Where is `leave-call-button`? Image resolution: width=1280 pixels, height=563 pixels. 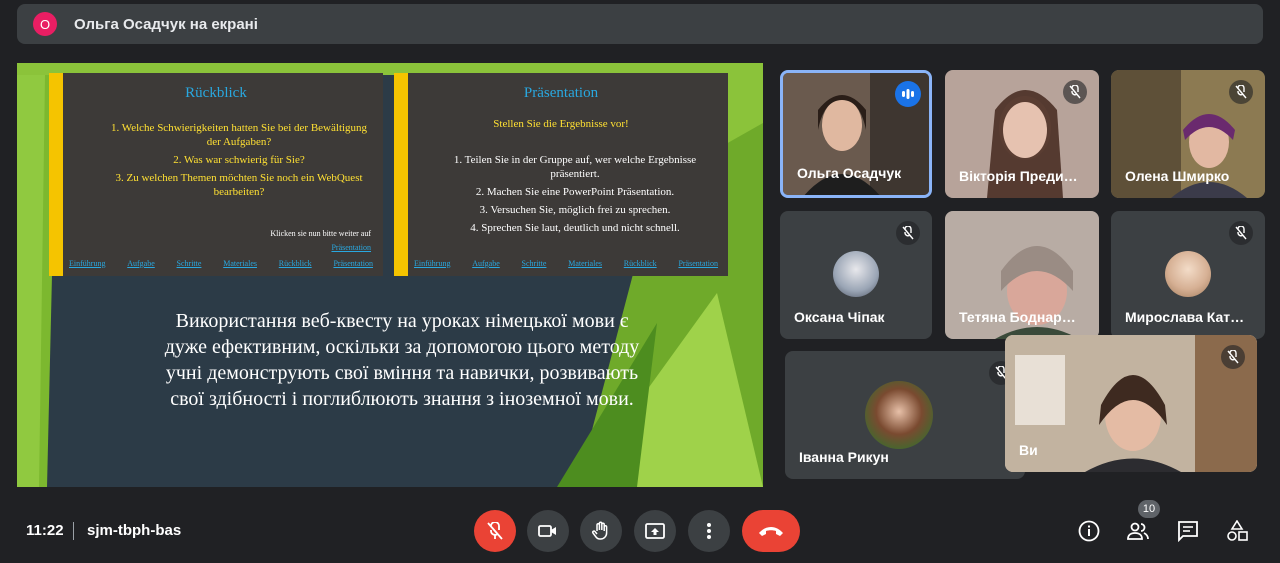 leave-call-button is located at coordinates (771, 531).